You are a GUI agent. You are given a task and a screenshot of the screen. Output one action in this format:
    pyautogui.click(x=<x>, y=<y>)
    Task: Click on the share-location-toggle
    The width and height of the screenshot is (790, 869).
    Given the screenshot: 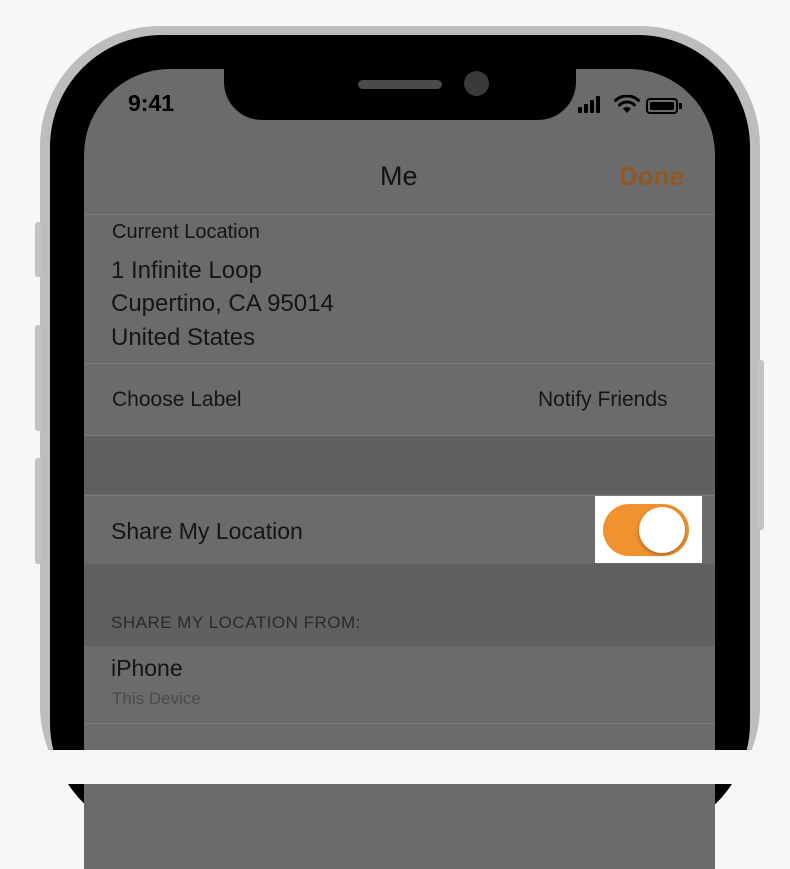 What is the action you would take?
    pyautogui.click(x=646, y=530)
    